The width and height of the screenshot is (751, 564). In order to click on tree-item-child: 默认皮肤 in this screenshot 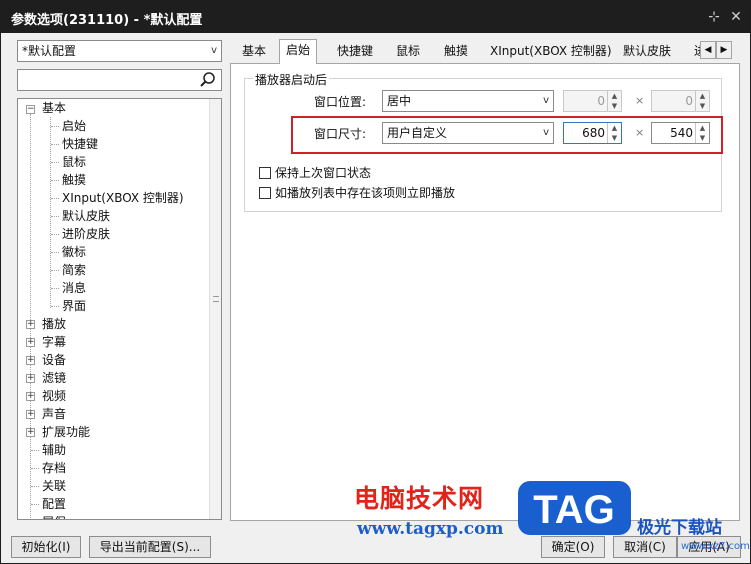, I will do `click(86, 216)`.